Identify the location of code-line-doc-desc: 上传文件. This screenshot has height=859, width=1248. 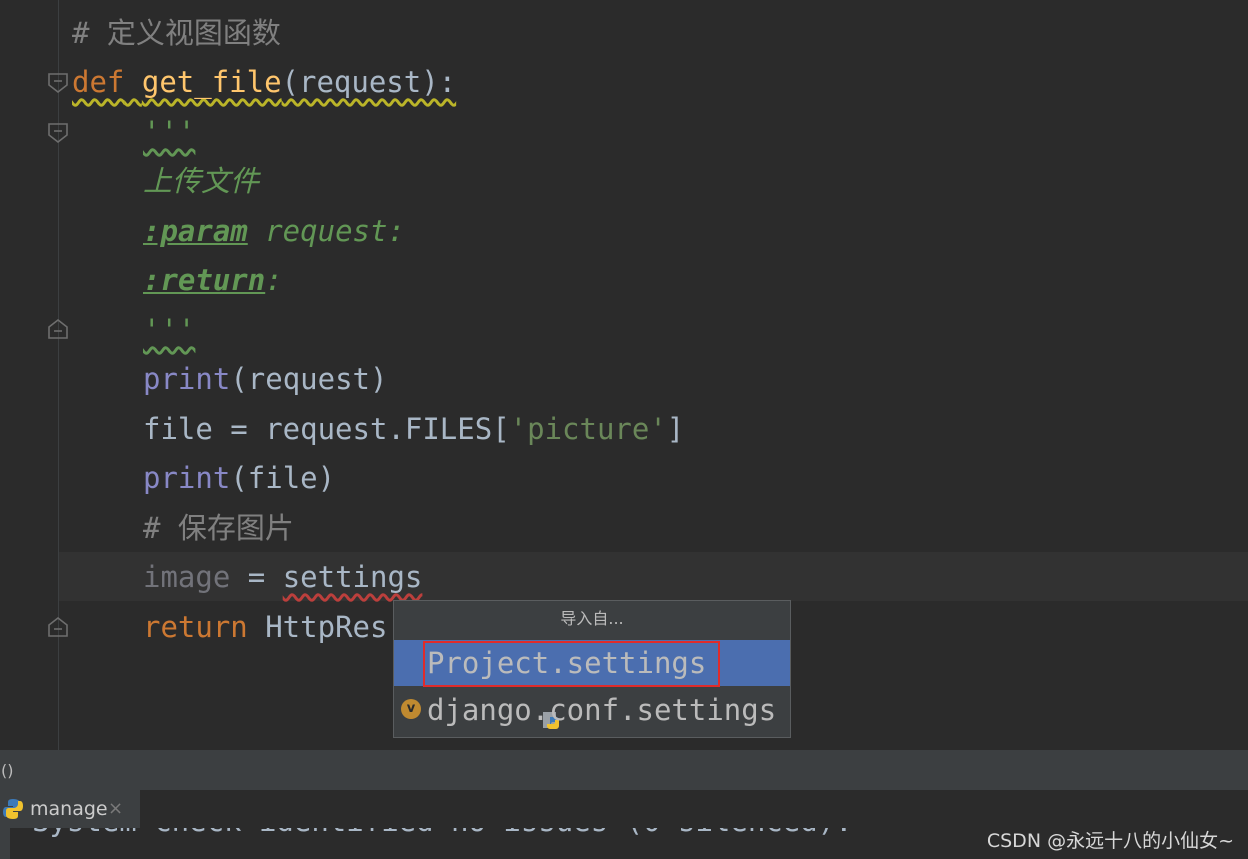
(201, 181).